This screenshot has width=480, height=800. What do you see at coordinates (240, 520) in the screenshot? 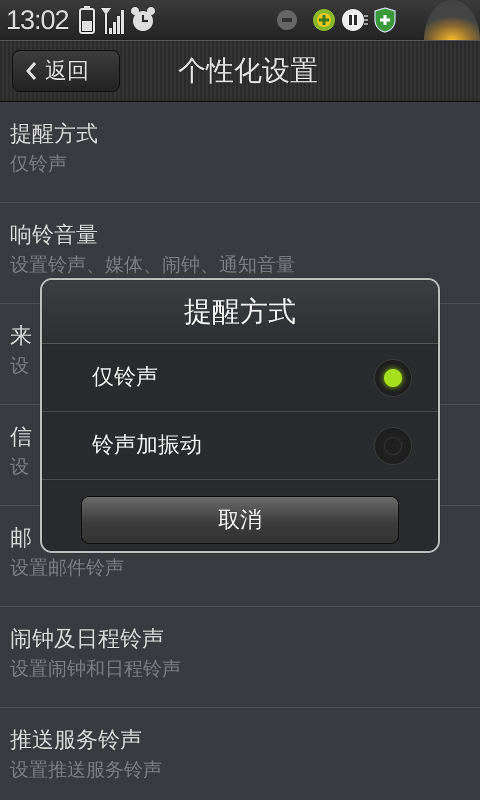
I see `cancel-button: 取消` at bounding box center [240, 520].